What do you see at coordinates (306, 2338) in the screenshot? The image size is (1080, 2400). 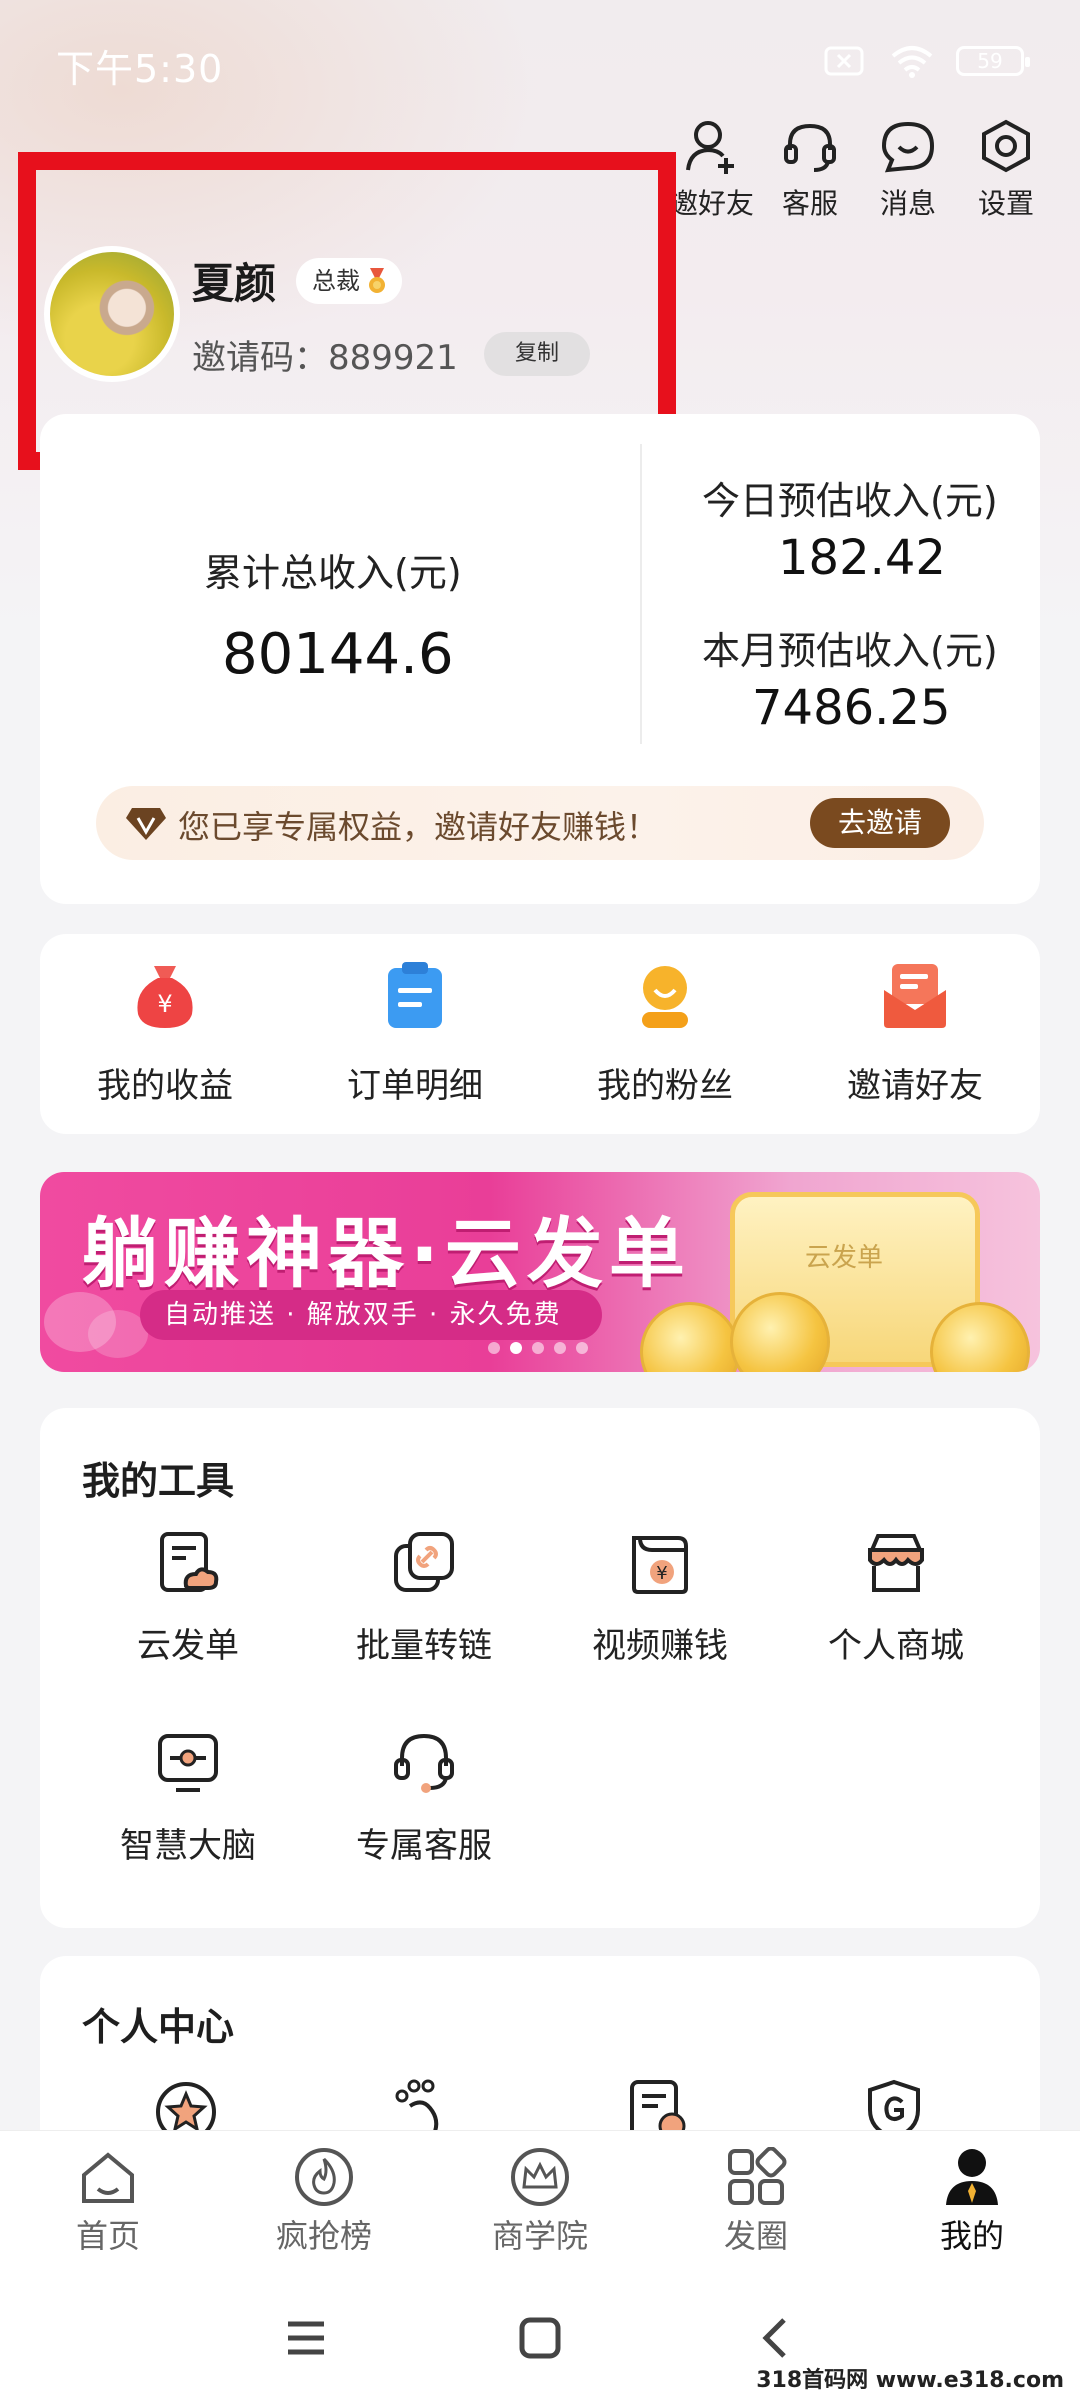 I see `menu-icon` at bounding box center [306, 2338].